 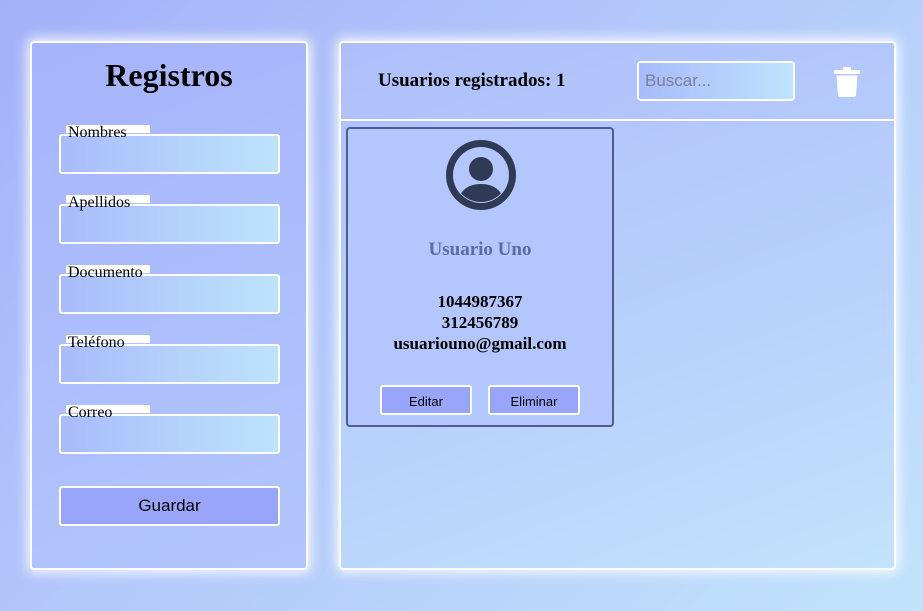 What do you see at coordinates (169, 359) in the screenshot?
I see `telefono-field: Teléfono` at bounding box center [169, 359].